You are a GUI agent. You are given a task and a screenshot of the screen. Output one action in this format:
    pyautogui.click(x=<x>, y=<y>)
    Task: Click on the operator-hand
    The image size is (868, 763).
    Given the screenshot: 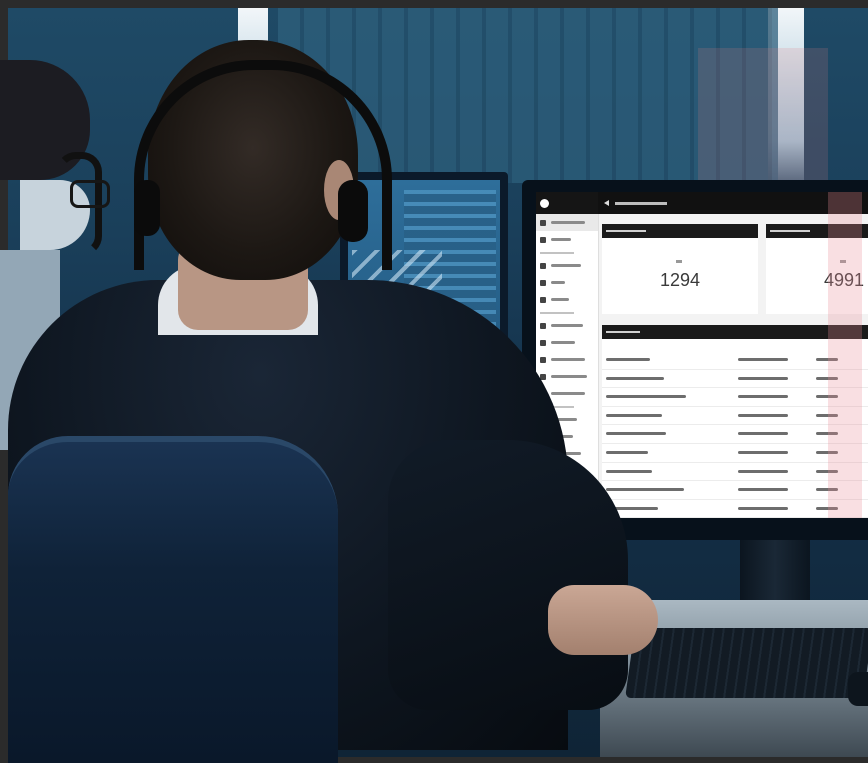 What is the action you would take?
    pyautogui.click(x=603, y=620)
    